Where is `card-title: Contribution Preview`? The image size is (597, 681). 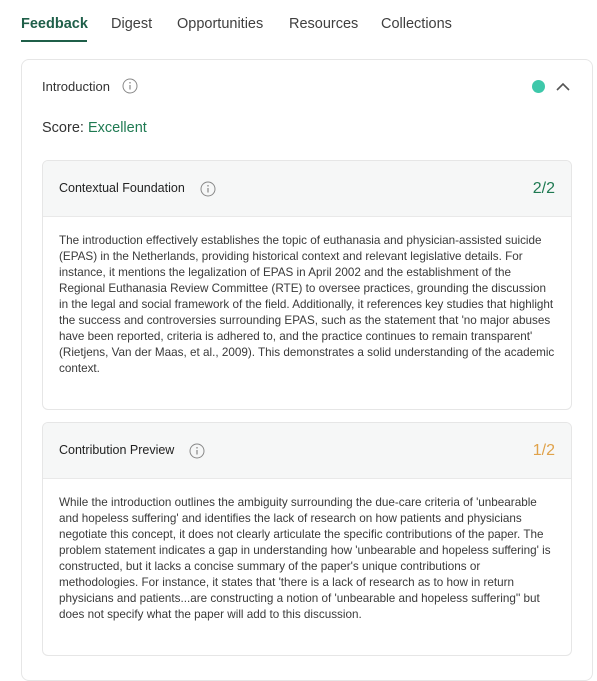
card-title: Contribution Preview is located at coordinates (117, 450).